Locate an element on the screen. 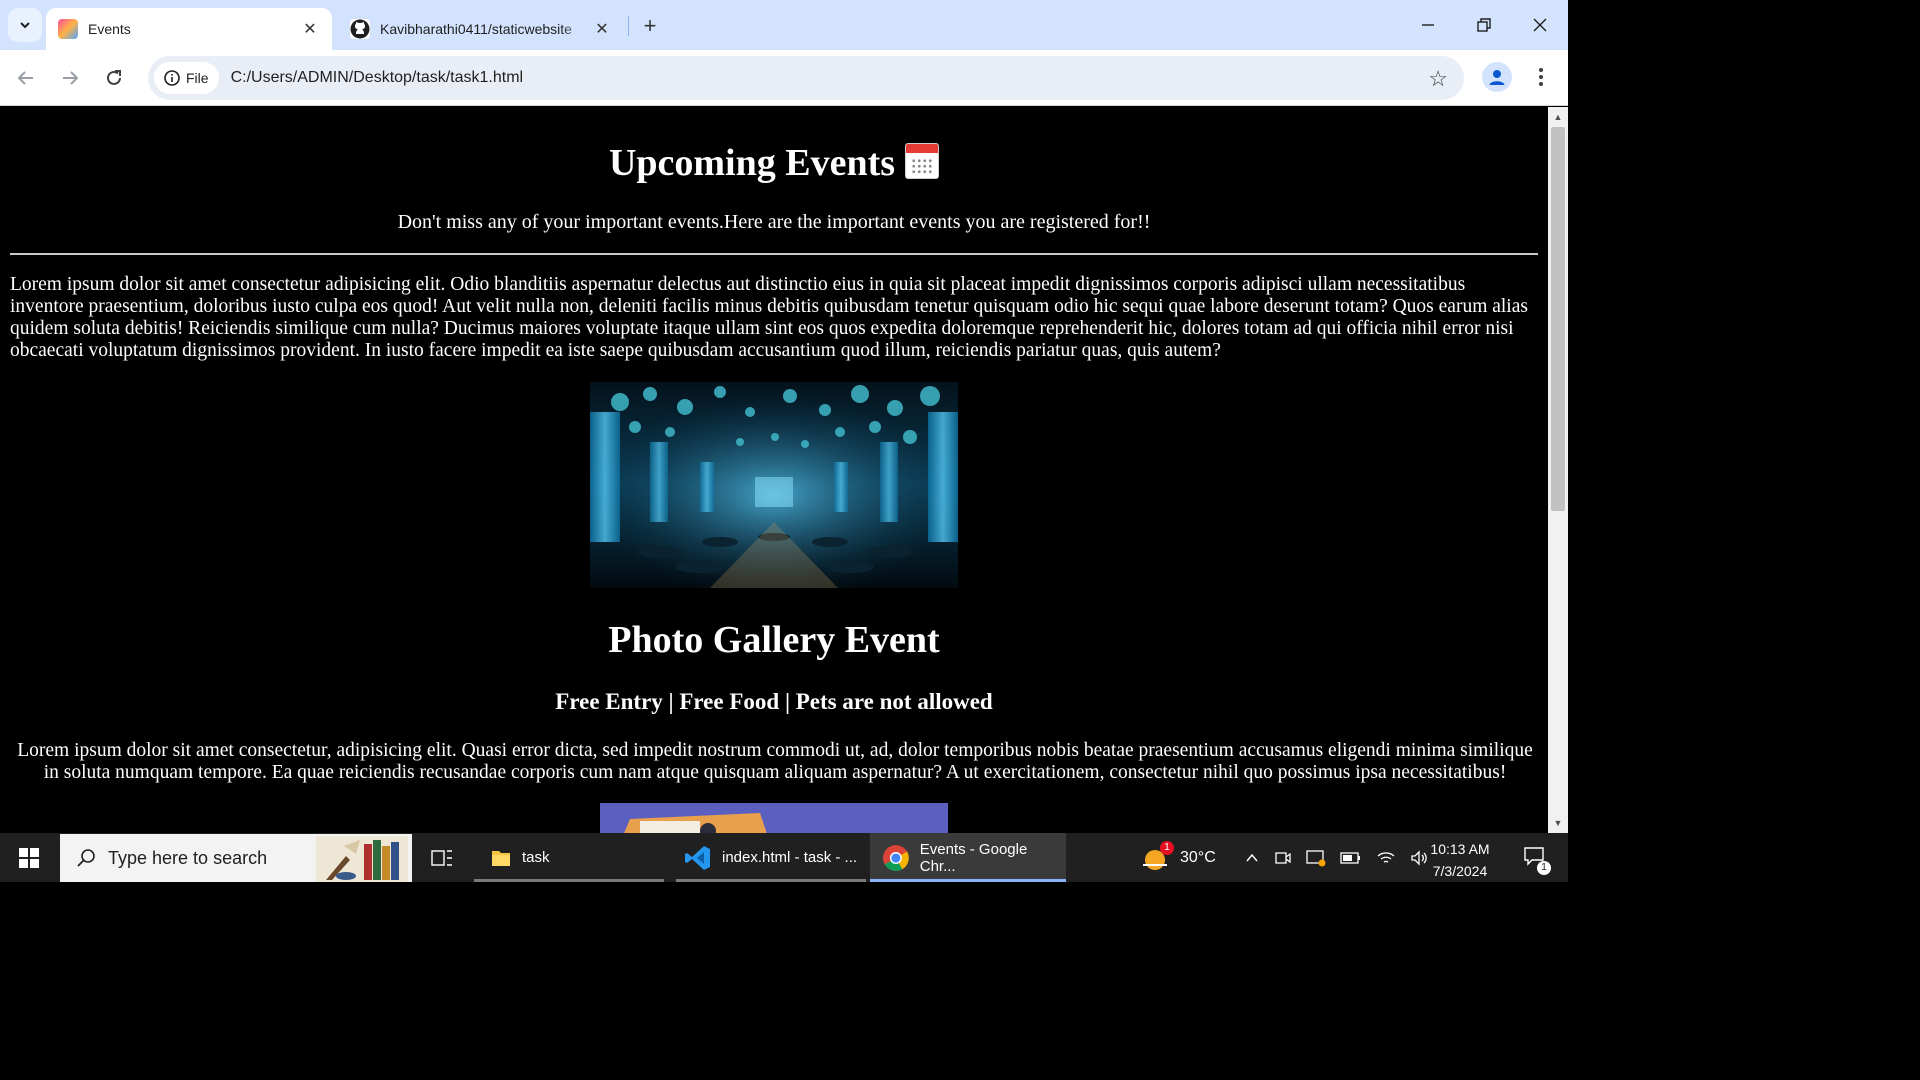 This screenshot has width=1920, height=1080. forward-button is located at coordinates (70, 78).